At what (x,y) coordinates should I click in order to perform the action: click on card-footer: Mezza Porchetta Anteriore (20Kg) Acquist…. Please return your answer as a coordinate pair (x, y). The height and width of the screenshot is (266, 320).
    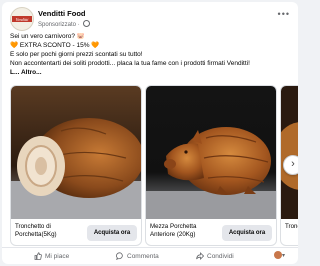
    Looking at the image, I should click on (211, 232).